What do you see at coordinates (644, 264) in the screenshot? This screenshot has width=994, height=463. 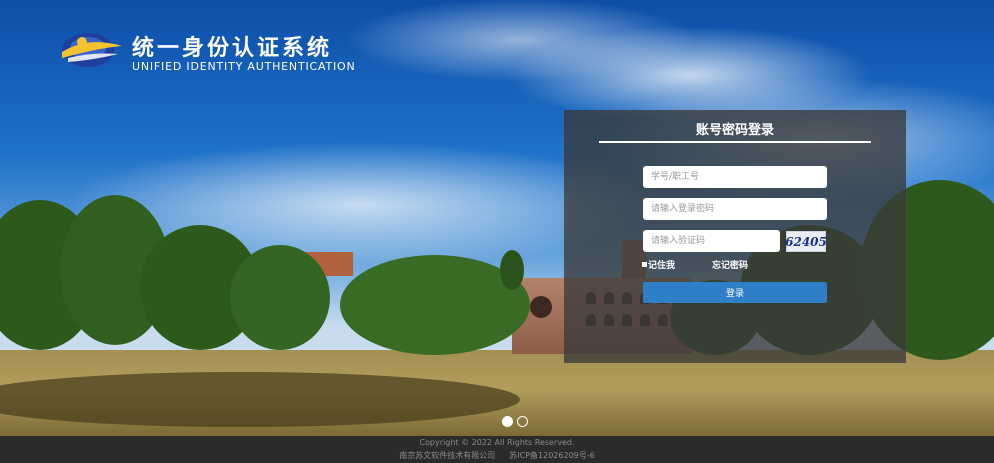 I see `checkbox-icon` at bounding box center [644, 264].